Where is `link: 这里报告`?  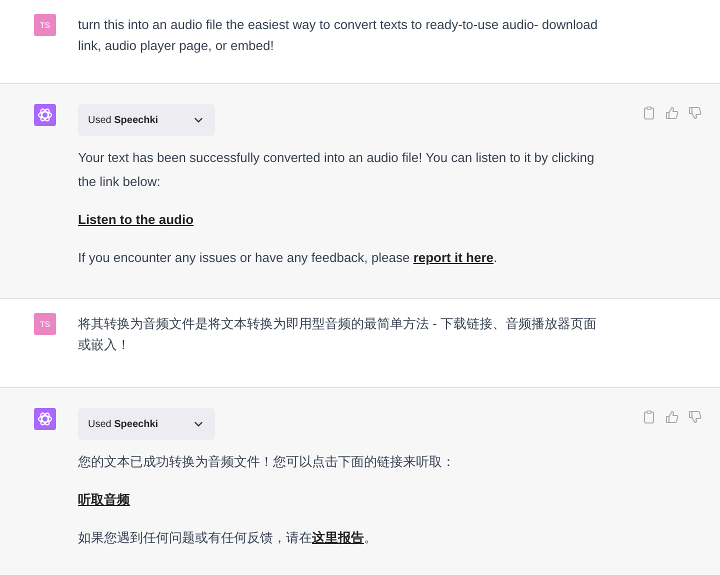
link: 这里报告 is located at coordinates (338, 537).